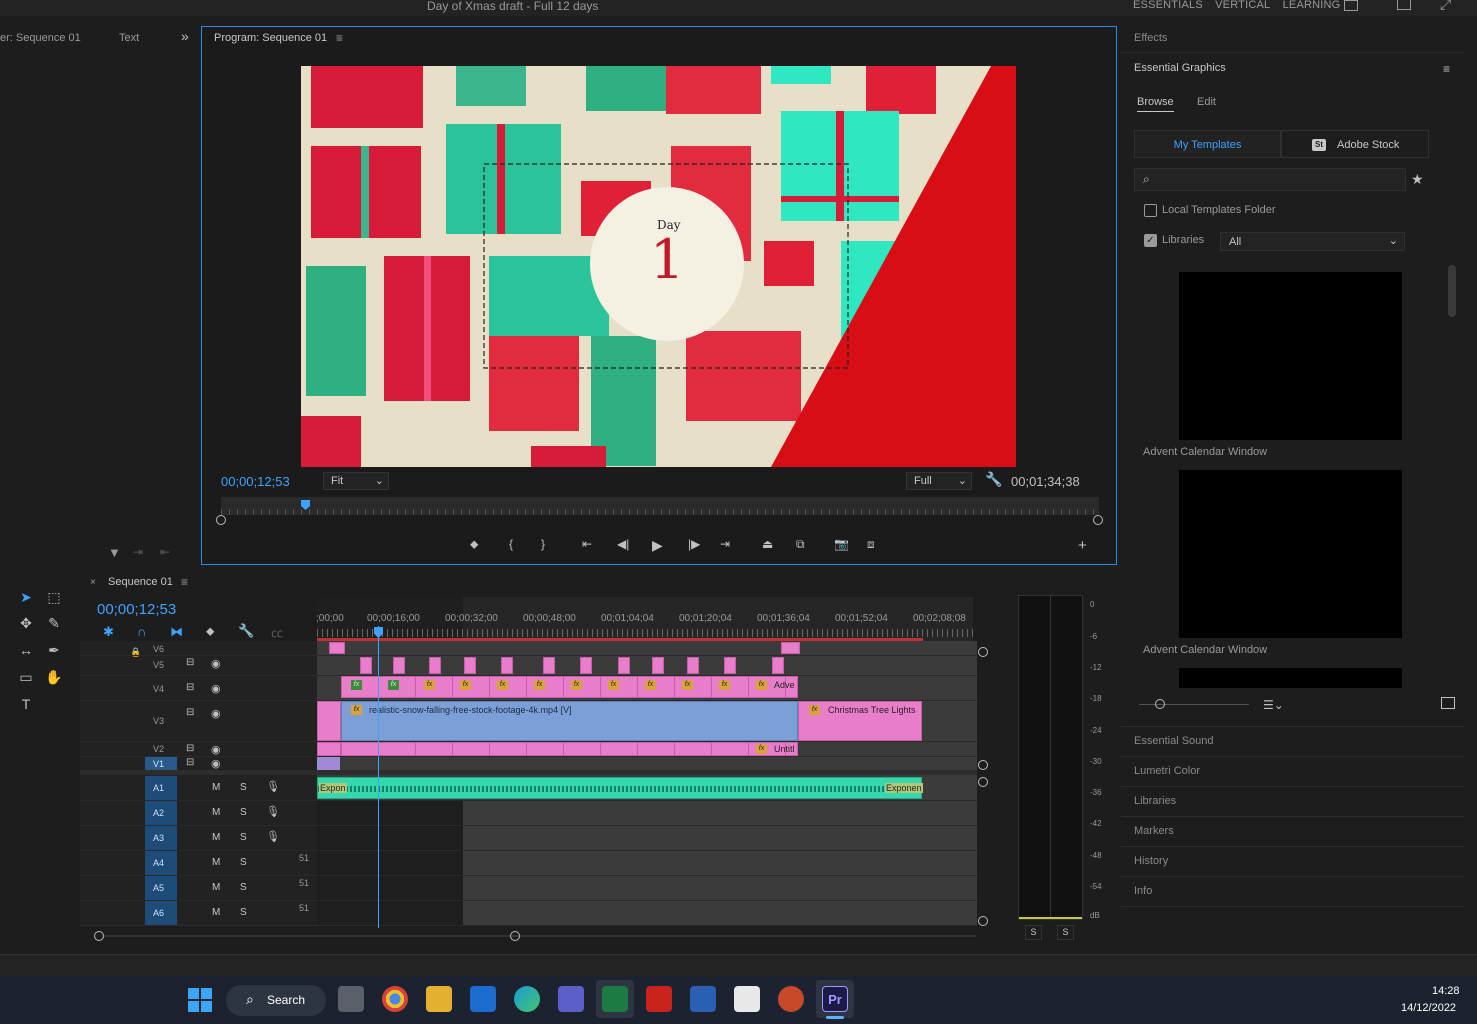 This screenshot has height=1024, width=1477. Describe the element at coordinates (1270, 179) in the screenshot. I see `template-search-input: ⌕` at that location.